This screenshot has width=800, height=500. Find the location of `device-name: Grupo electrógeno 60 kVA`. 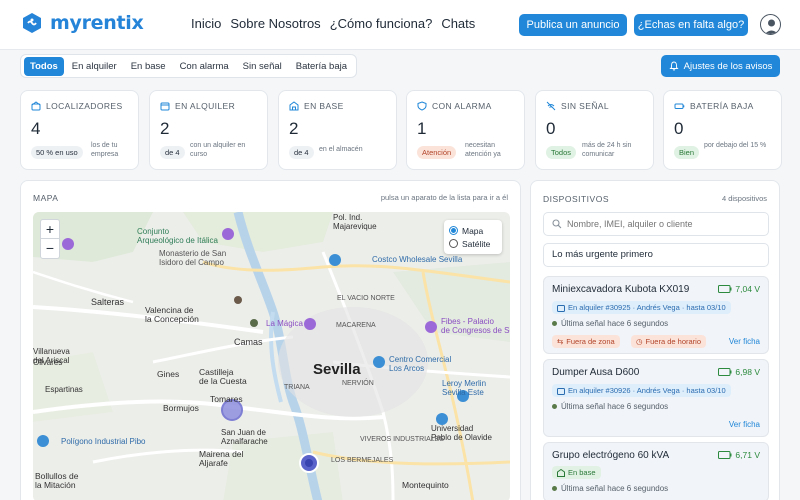

device-name: Grupo electrógeno 60 kVA is located at coordinates (611, 455).